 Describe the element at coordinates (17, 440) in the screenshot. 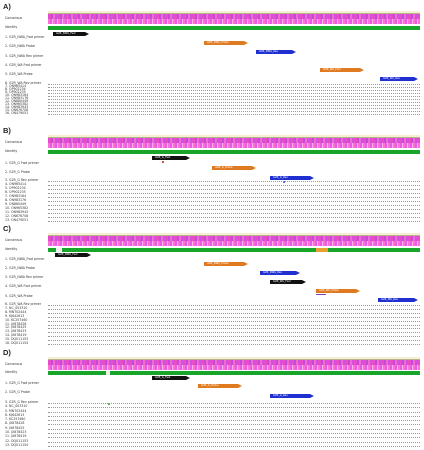

I see `sequence-label: 12. DQ011153` at that location.